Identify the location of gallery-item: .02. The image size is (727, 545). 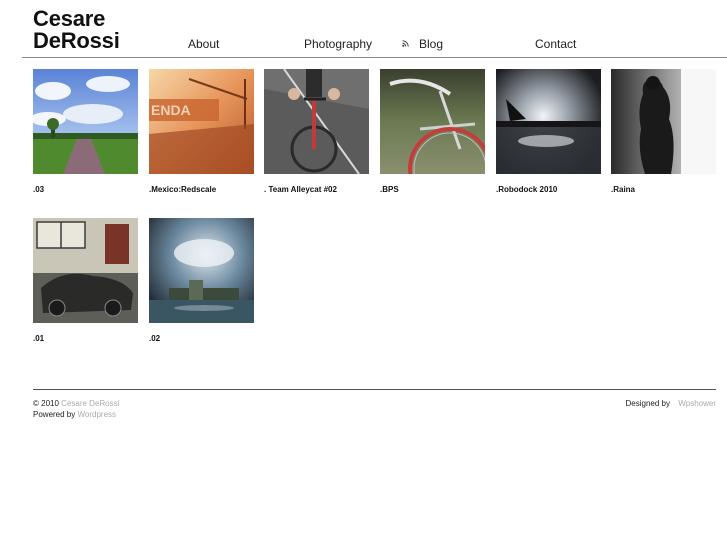
(201, 281).